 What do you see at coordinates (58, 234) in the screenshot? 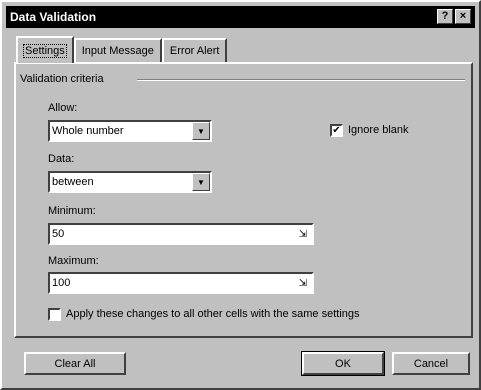
I see `minimum-value: 50` at bounding box center [58, 234].